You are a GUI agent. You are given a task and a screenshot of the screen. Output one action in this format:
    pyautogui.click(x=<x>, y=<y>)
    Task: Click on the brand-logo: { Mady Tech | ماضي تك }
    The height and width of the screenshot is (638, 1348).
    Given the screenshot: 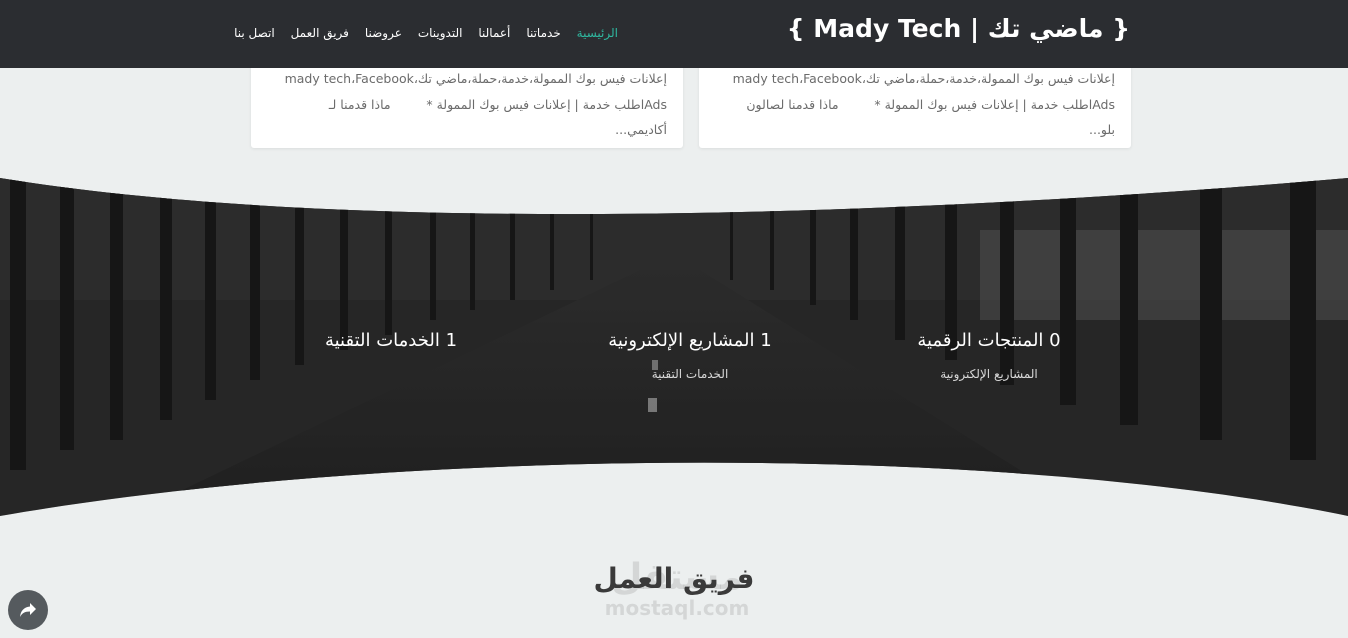 What is the action you would take?
    pyautogui.click(x=958, y=28)
    